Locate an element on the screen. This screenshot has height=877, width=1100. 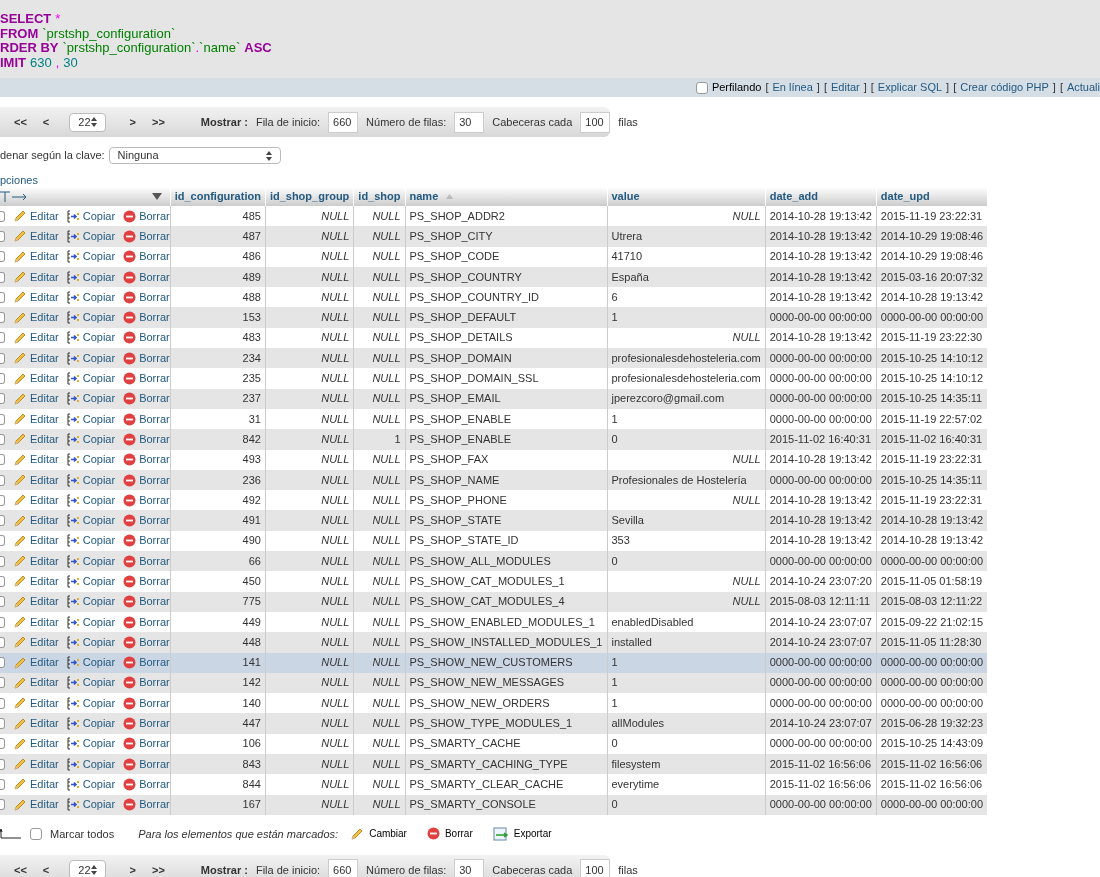
table-row: Editar Copiar Borrar 448 NULL NULL PS_SHOW_INSTALLED_MODULES_1 installed 2014-10-24 23:07:07 2015-11-05 11:28:30 is located at coordinates (493, 642).